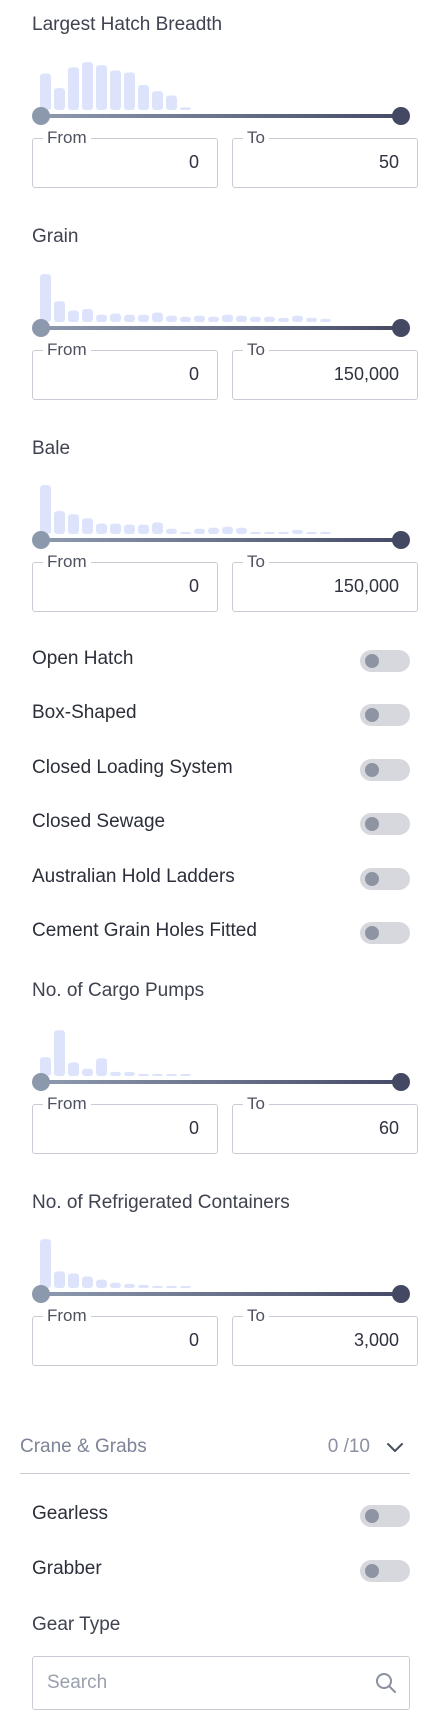 This screenshot has height=1736, width=424. What do you see at coordinates (395, 1449) in the screenshot?
I see `chevron-down-icon` at bounding box center [395, 1449].